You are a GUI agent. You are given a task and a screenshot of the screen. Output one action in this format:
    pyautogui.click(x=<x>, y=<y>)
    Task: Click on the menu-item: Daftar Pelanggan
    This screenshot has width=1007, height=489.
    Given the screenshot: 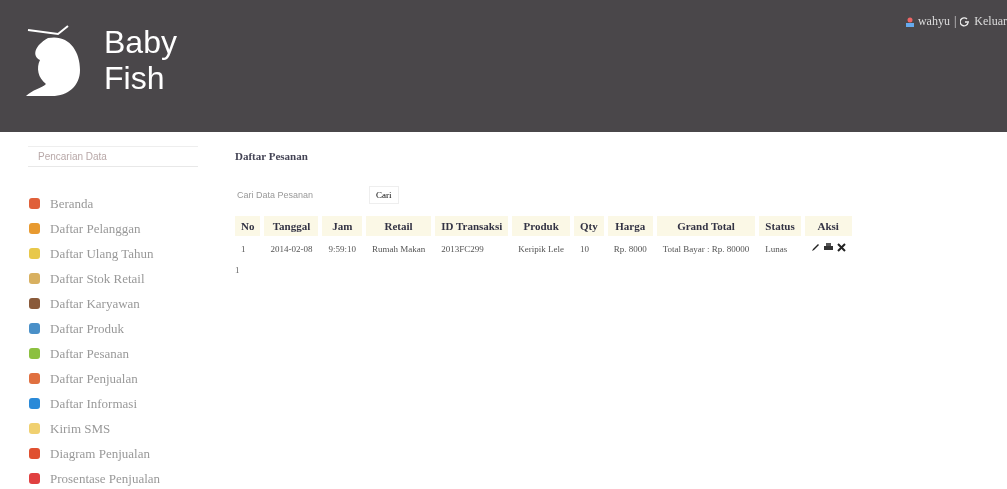 What is the action you would take?
    pyautogui.click(x=95, y=228)
    